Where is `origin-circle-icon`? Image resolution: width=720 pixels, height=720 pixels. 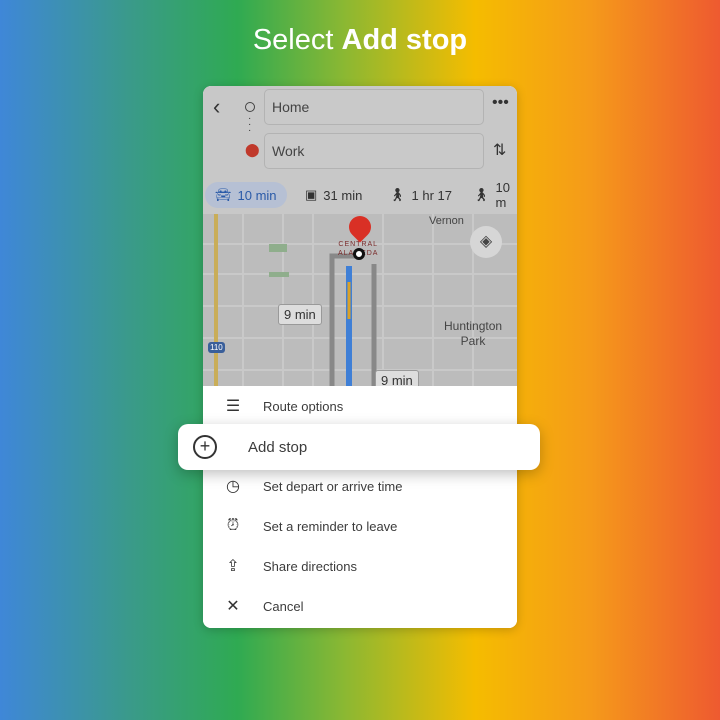 origin-circle-icon is located at coordinates (250, 107).